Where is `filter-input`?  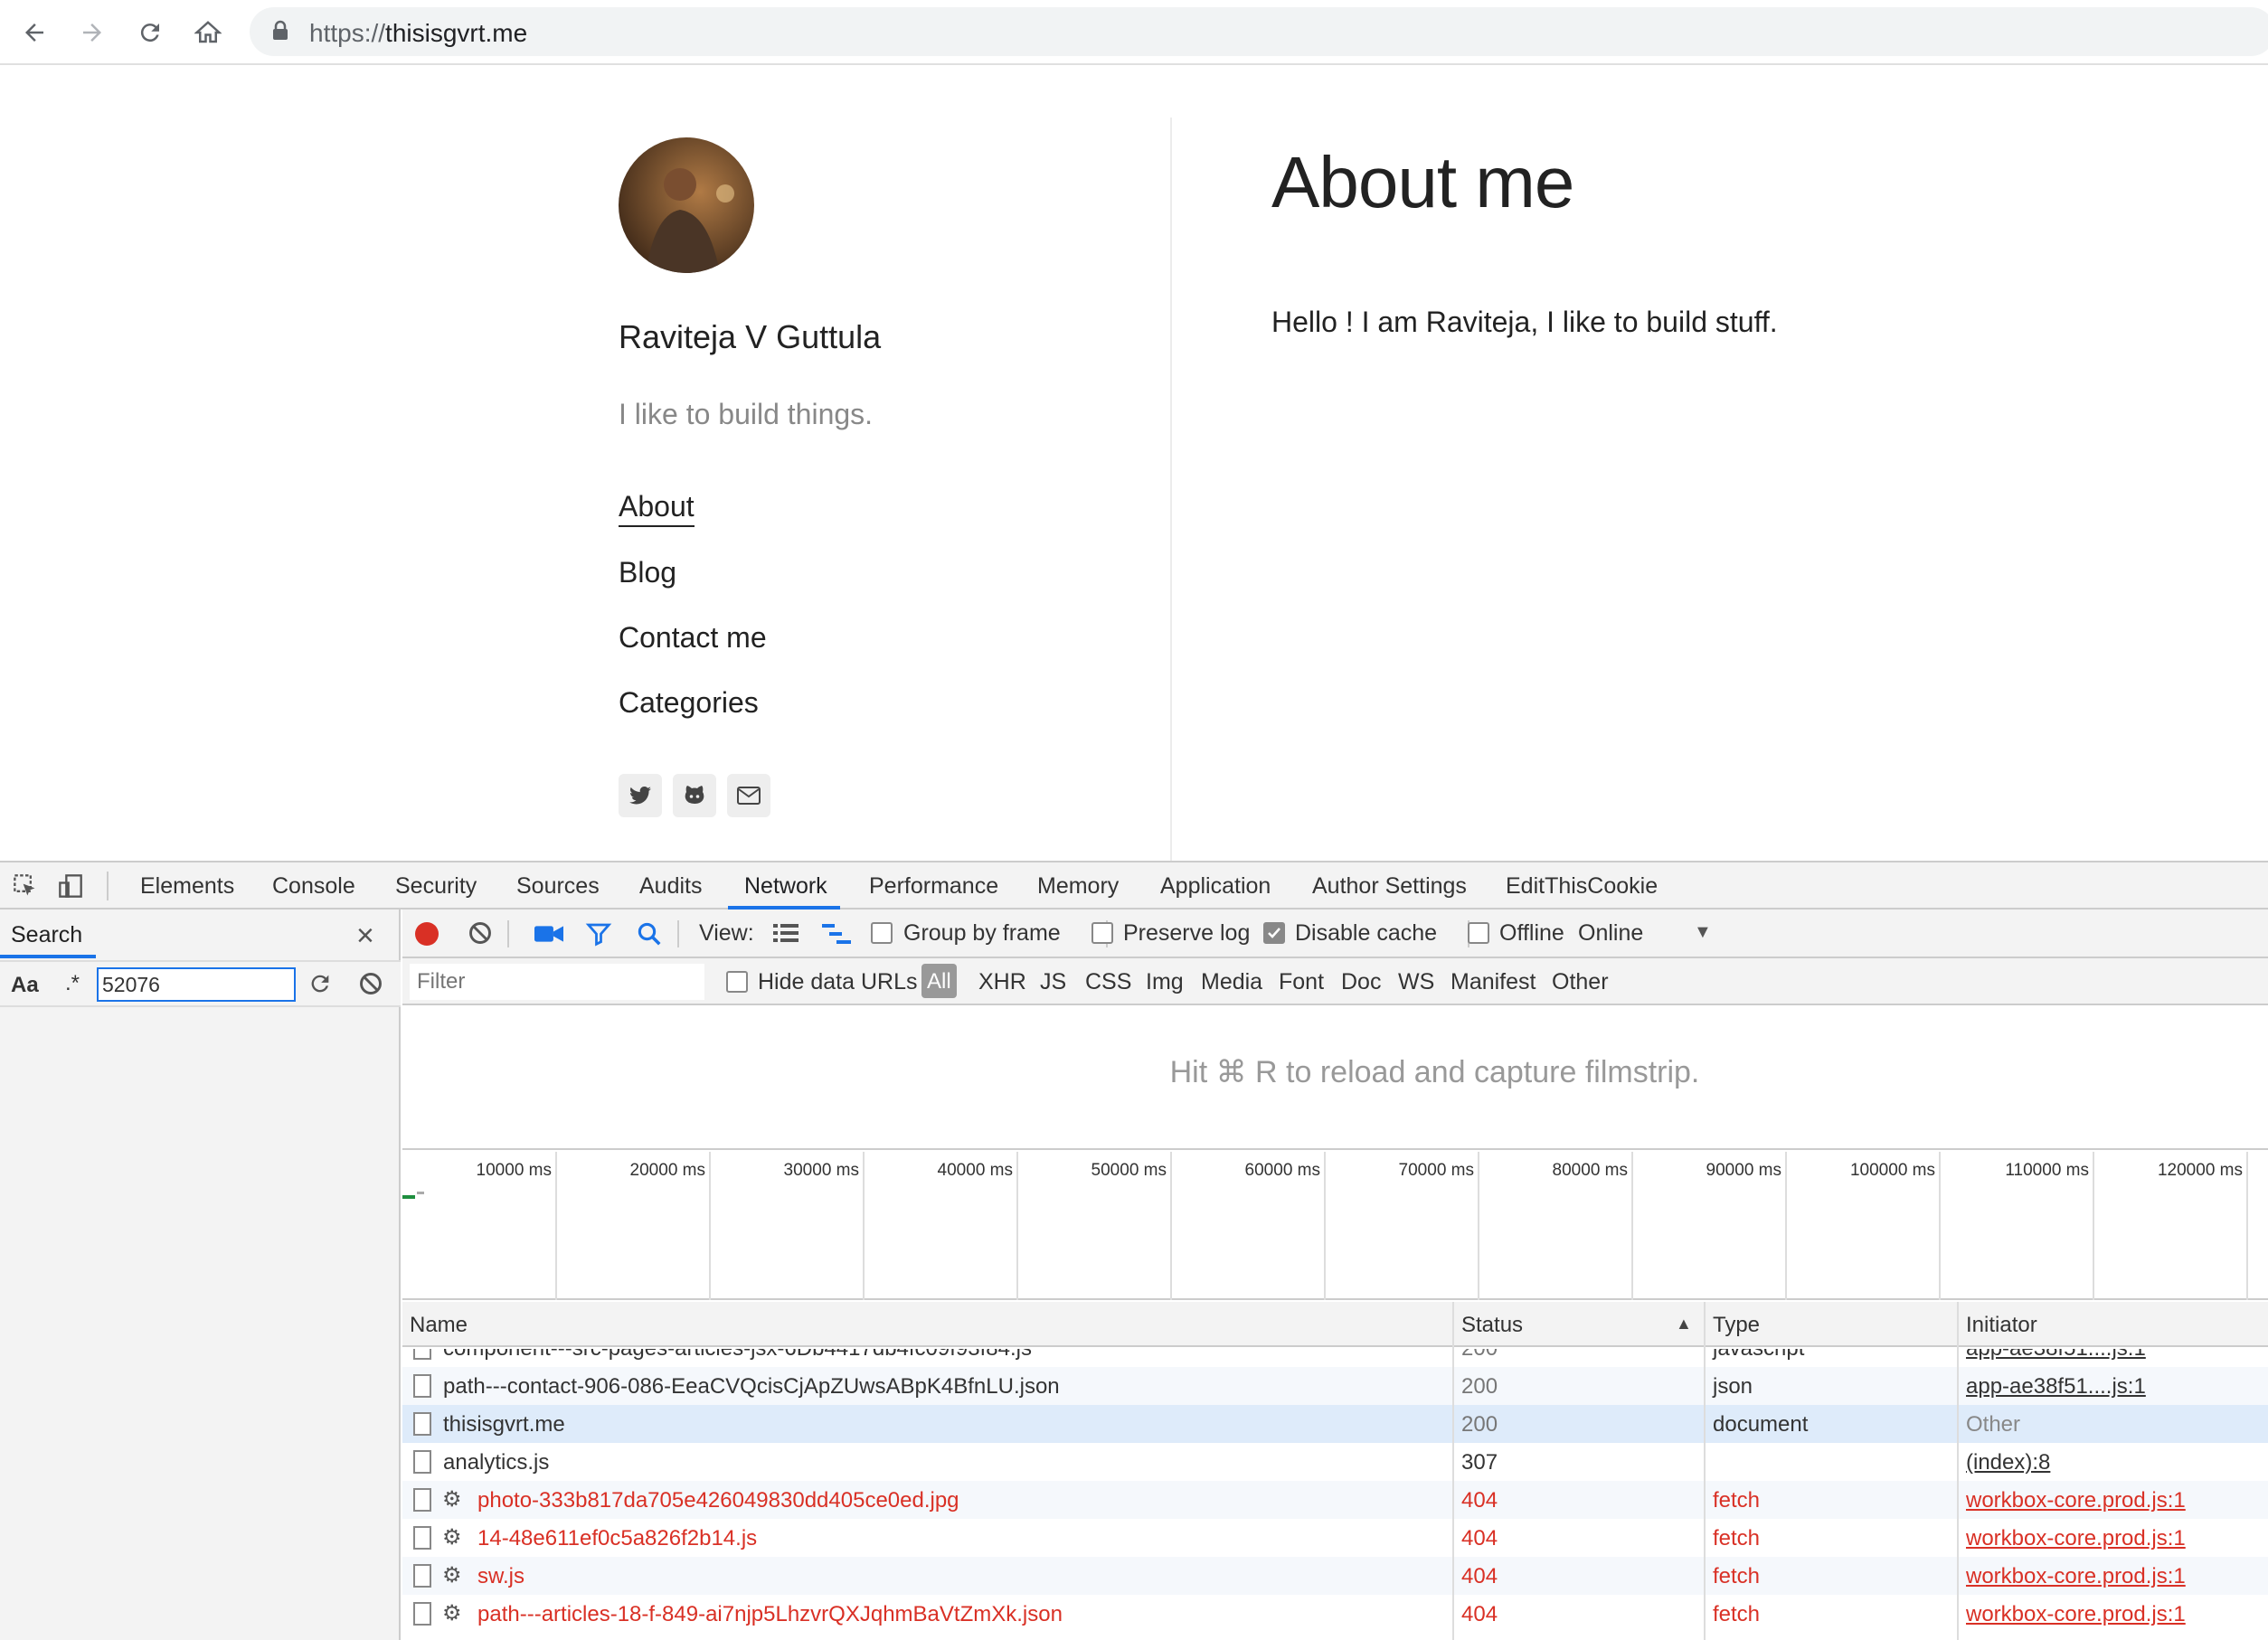
filter-input is located at coordinates (557, 982).